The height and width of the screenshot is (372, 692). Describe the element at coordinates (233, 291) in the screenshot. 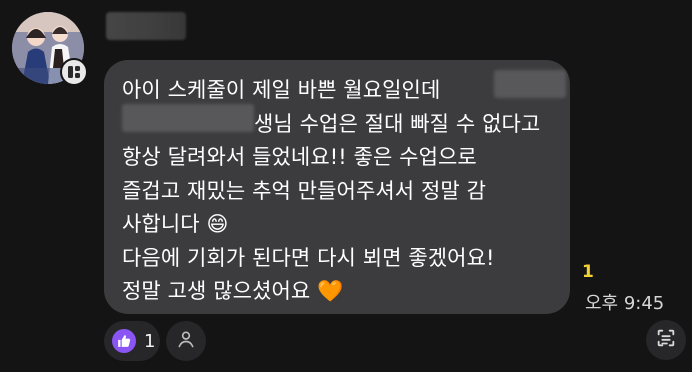

I see `message-line: 정말 고생 많으셨어요 🧡` at that location.